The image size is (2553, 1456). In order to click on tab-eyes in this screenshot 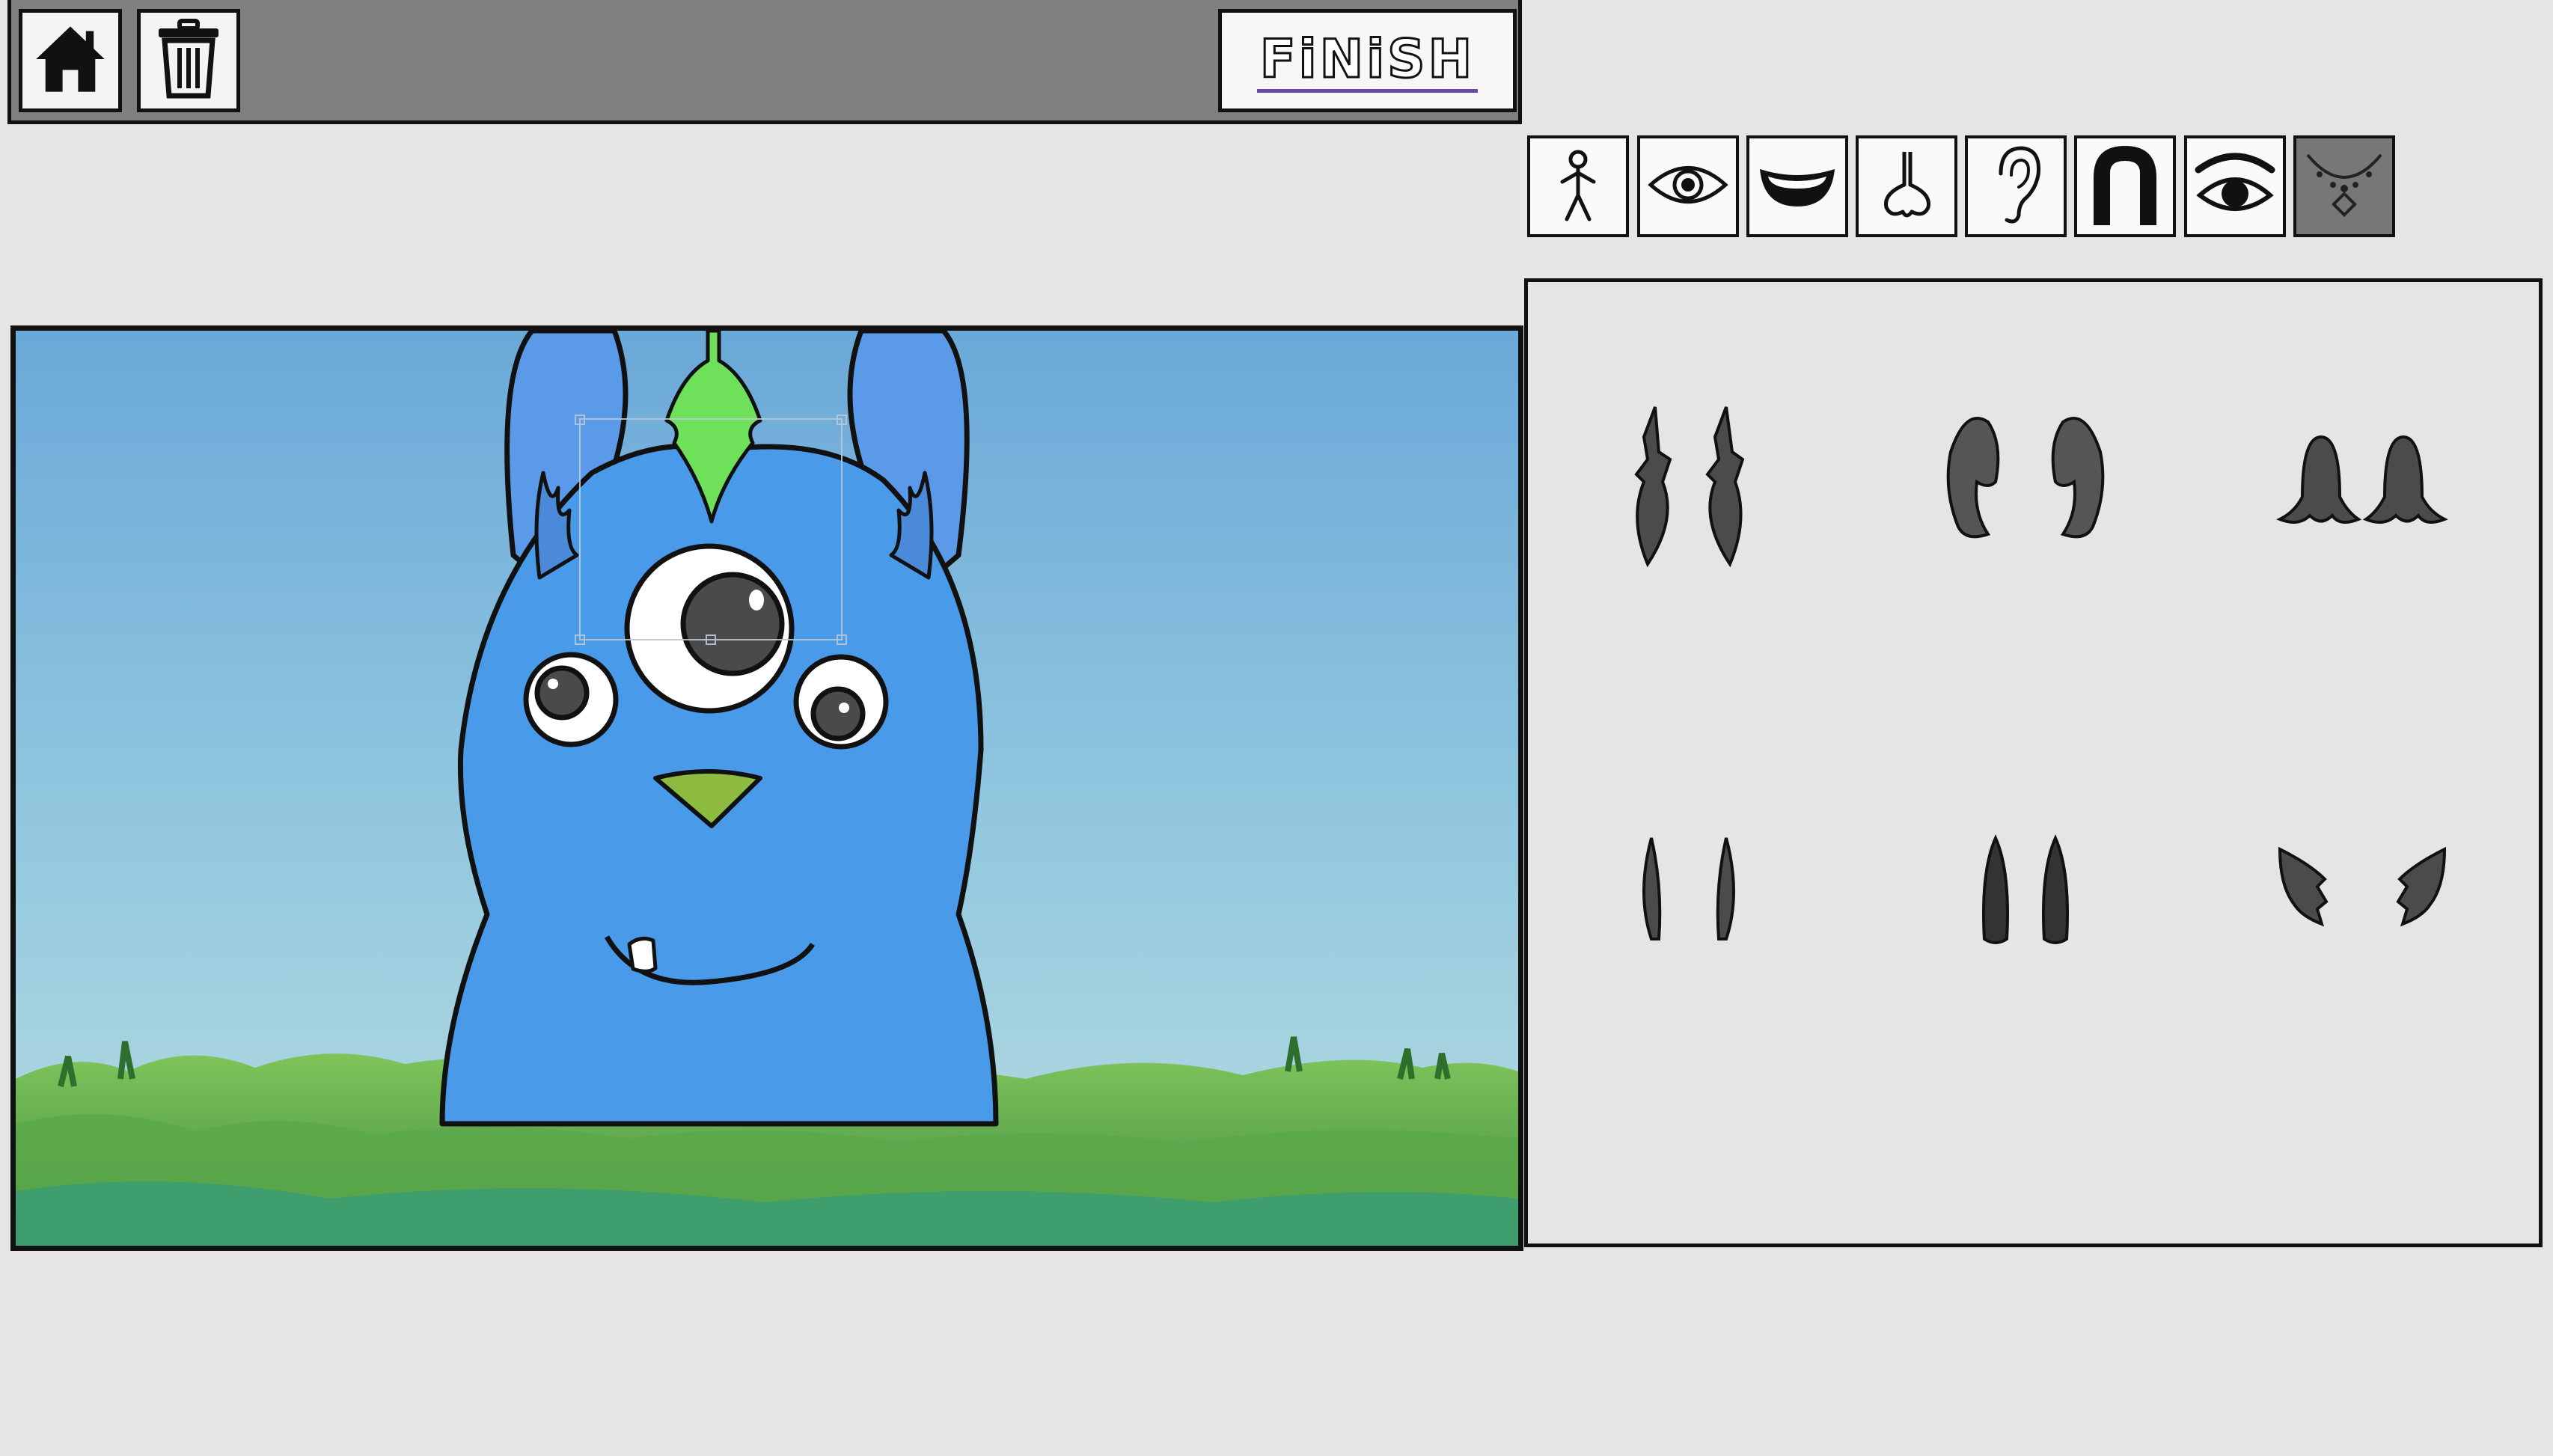, I will do `click(1688, 186)`.